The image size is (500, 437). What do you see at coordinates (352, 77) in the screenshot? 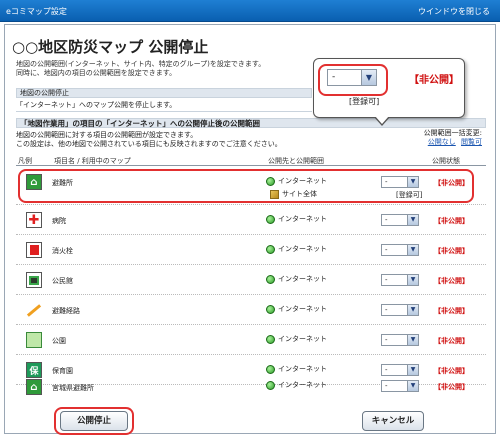
I see `callout-scope-select: - ▼` at bounding box center [352, 77].